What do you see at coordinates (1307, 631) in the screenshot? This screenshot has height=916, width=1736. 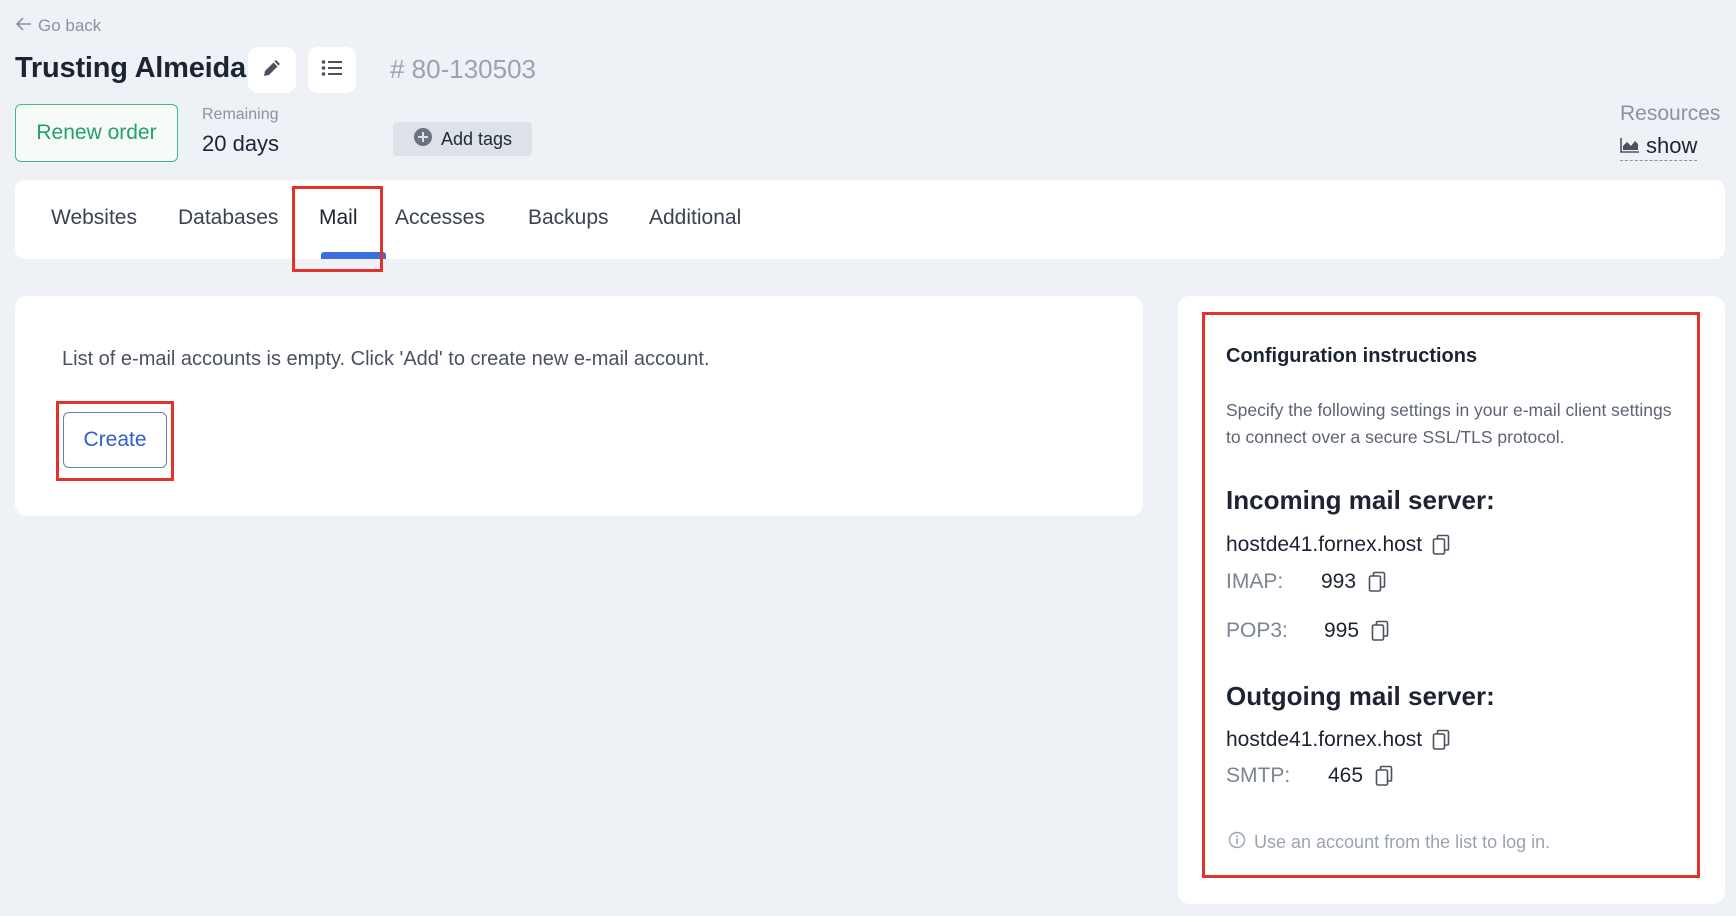 I see `pop3-row: POP3: 995` at bounding box center [1307, 631].